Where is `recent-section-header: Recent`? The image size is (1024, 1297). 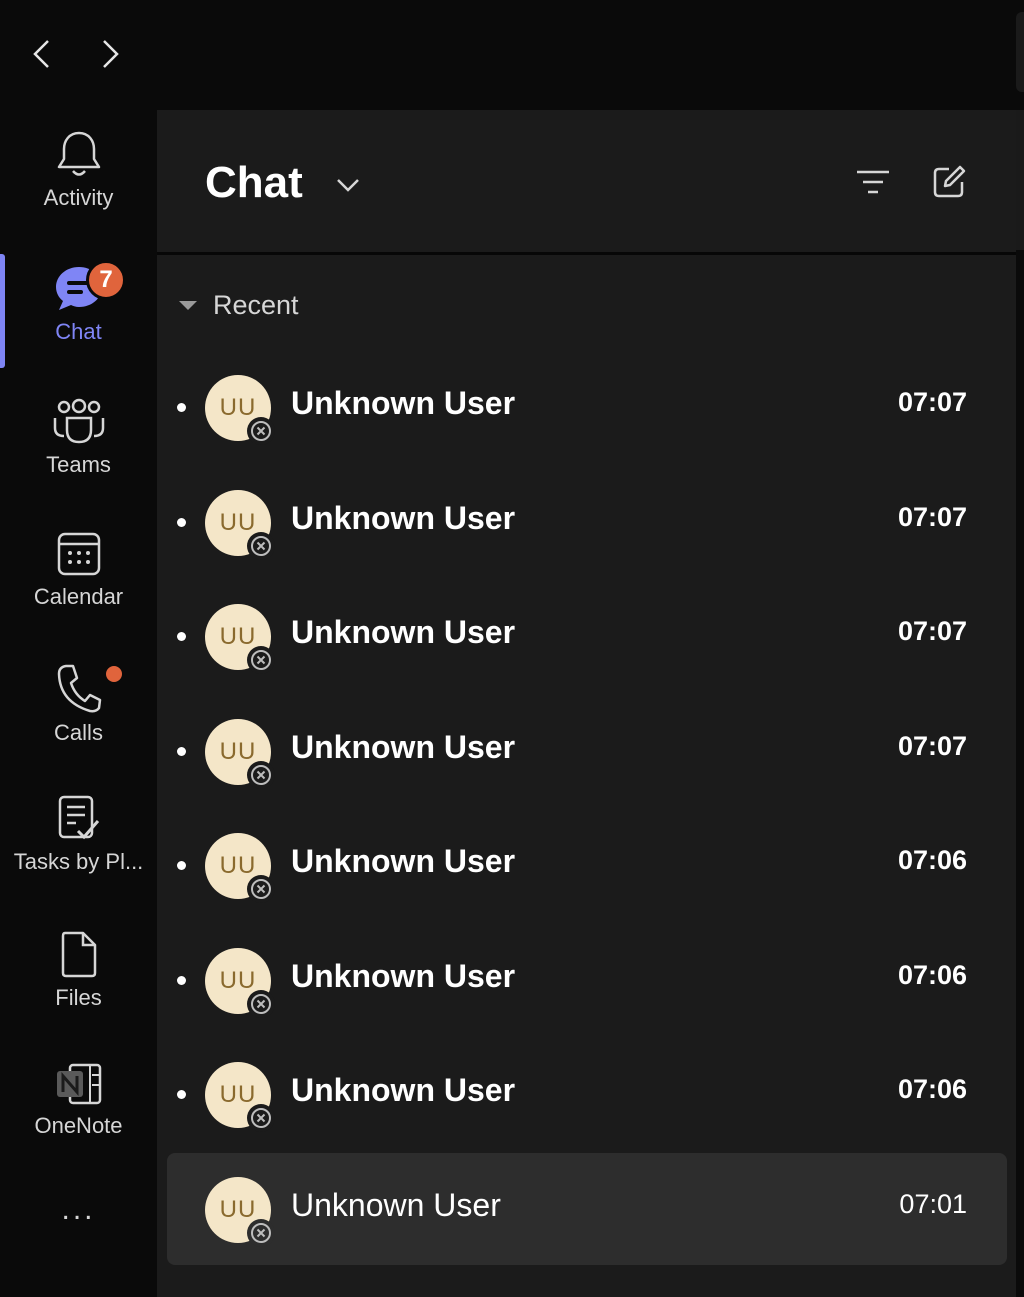 recent-section-header: Recent is located at coordinates (239, 305).